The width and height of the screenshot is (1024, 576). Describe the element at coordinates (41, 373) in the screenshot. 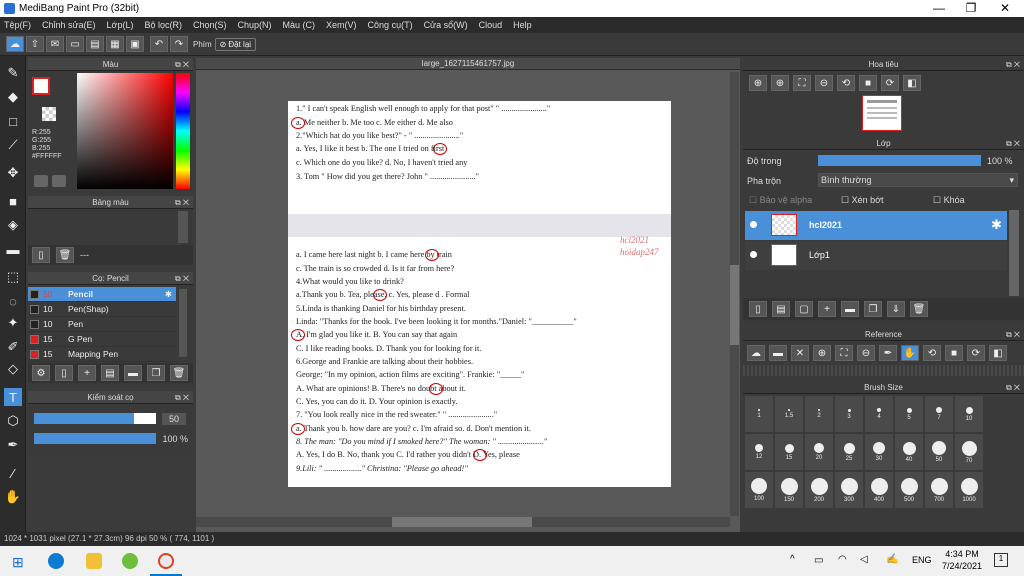

I see `brush-settings-icon: ⚙` at that location.